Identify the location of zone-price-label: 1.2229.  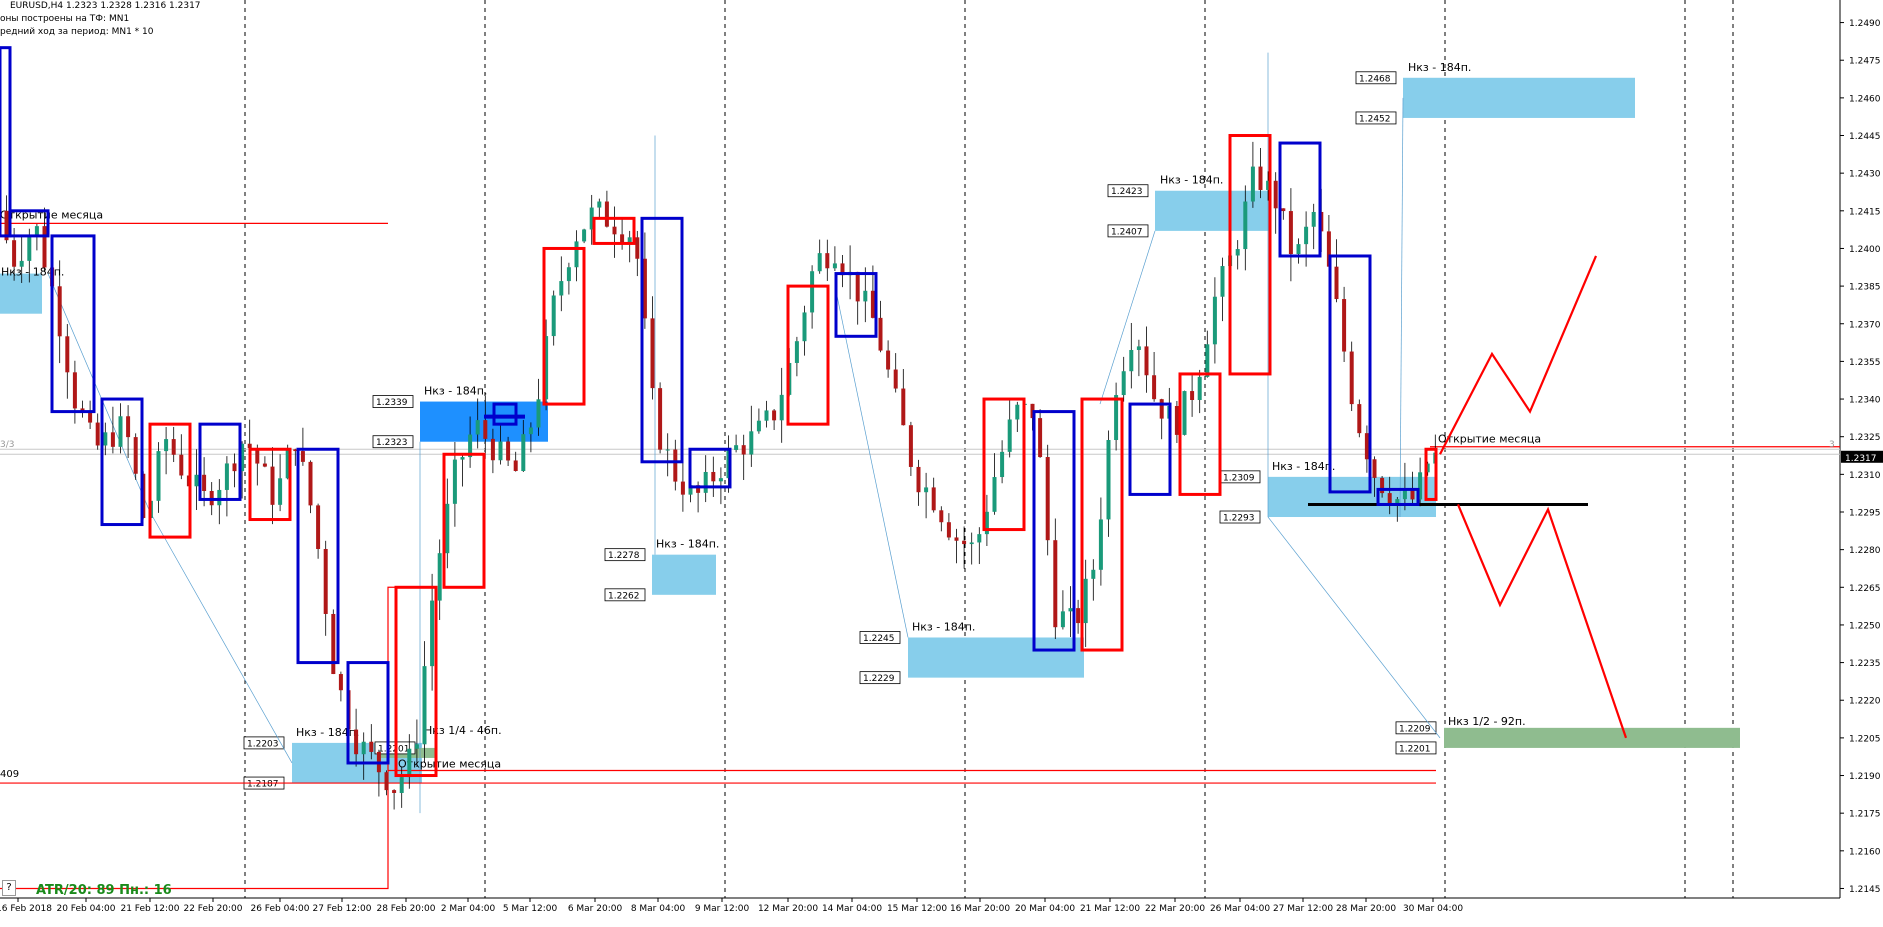
(879, 679).